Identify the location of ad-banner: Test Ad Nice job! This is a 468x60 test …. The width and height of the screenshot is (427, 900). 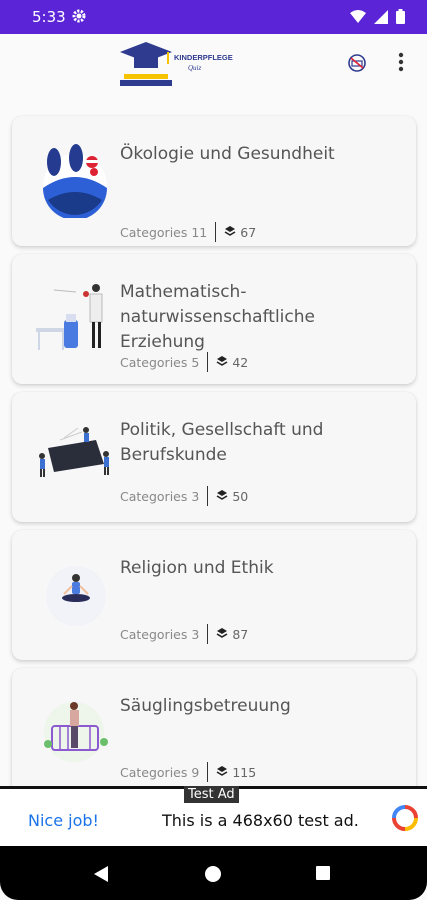
(213, 816).